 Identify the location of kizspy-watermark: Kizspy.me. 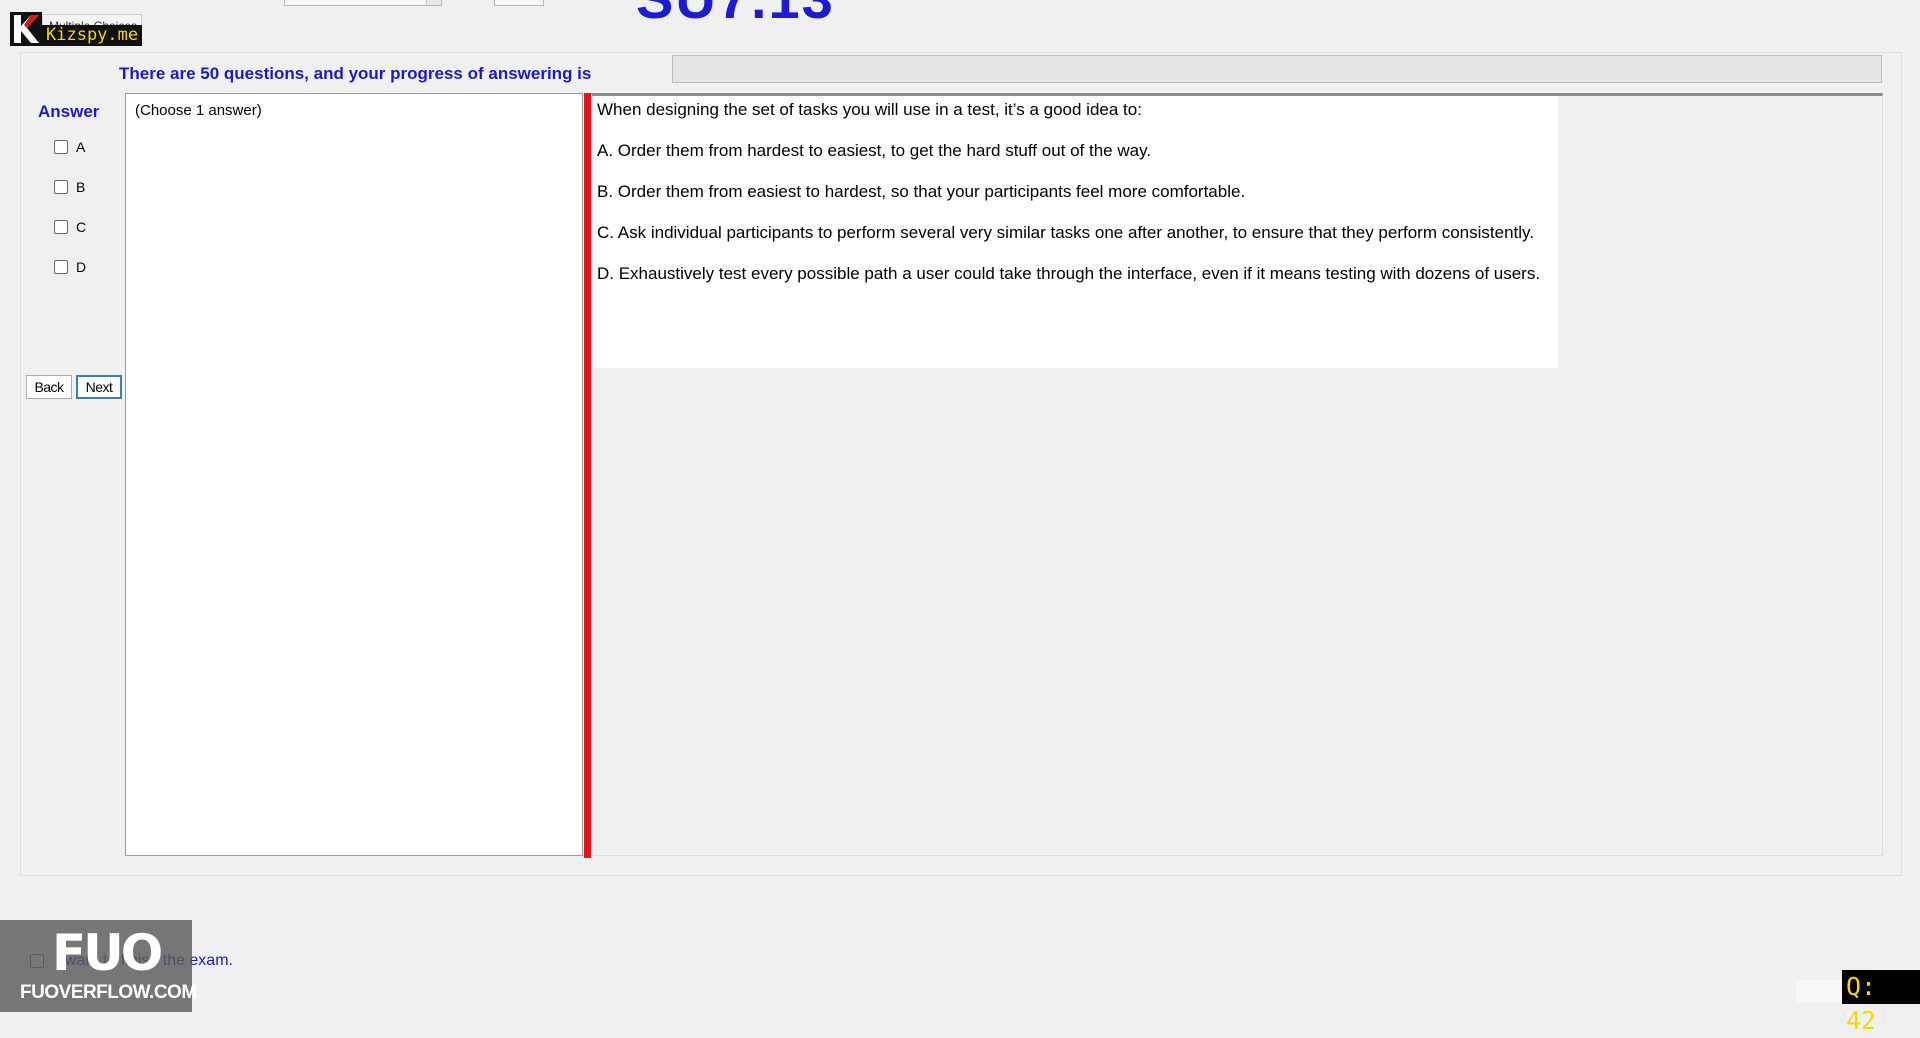
(76, 29).